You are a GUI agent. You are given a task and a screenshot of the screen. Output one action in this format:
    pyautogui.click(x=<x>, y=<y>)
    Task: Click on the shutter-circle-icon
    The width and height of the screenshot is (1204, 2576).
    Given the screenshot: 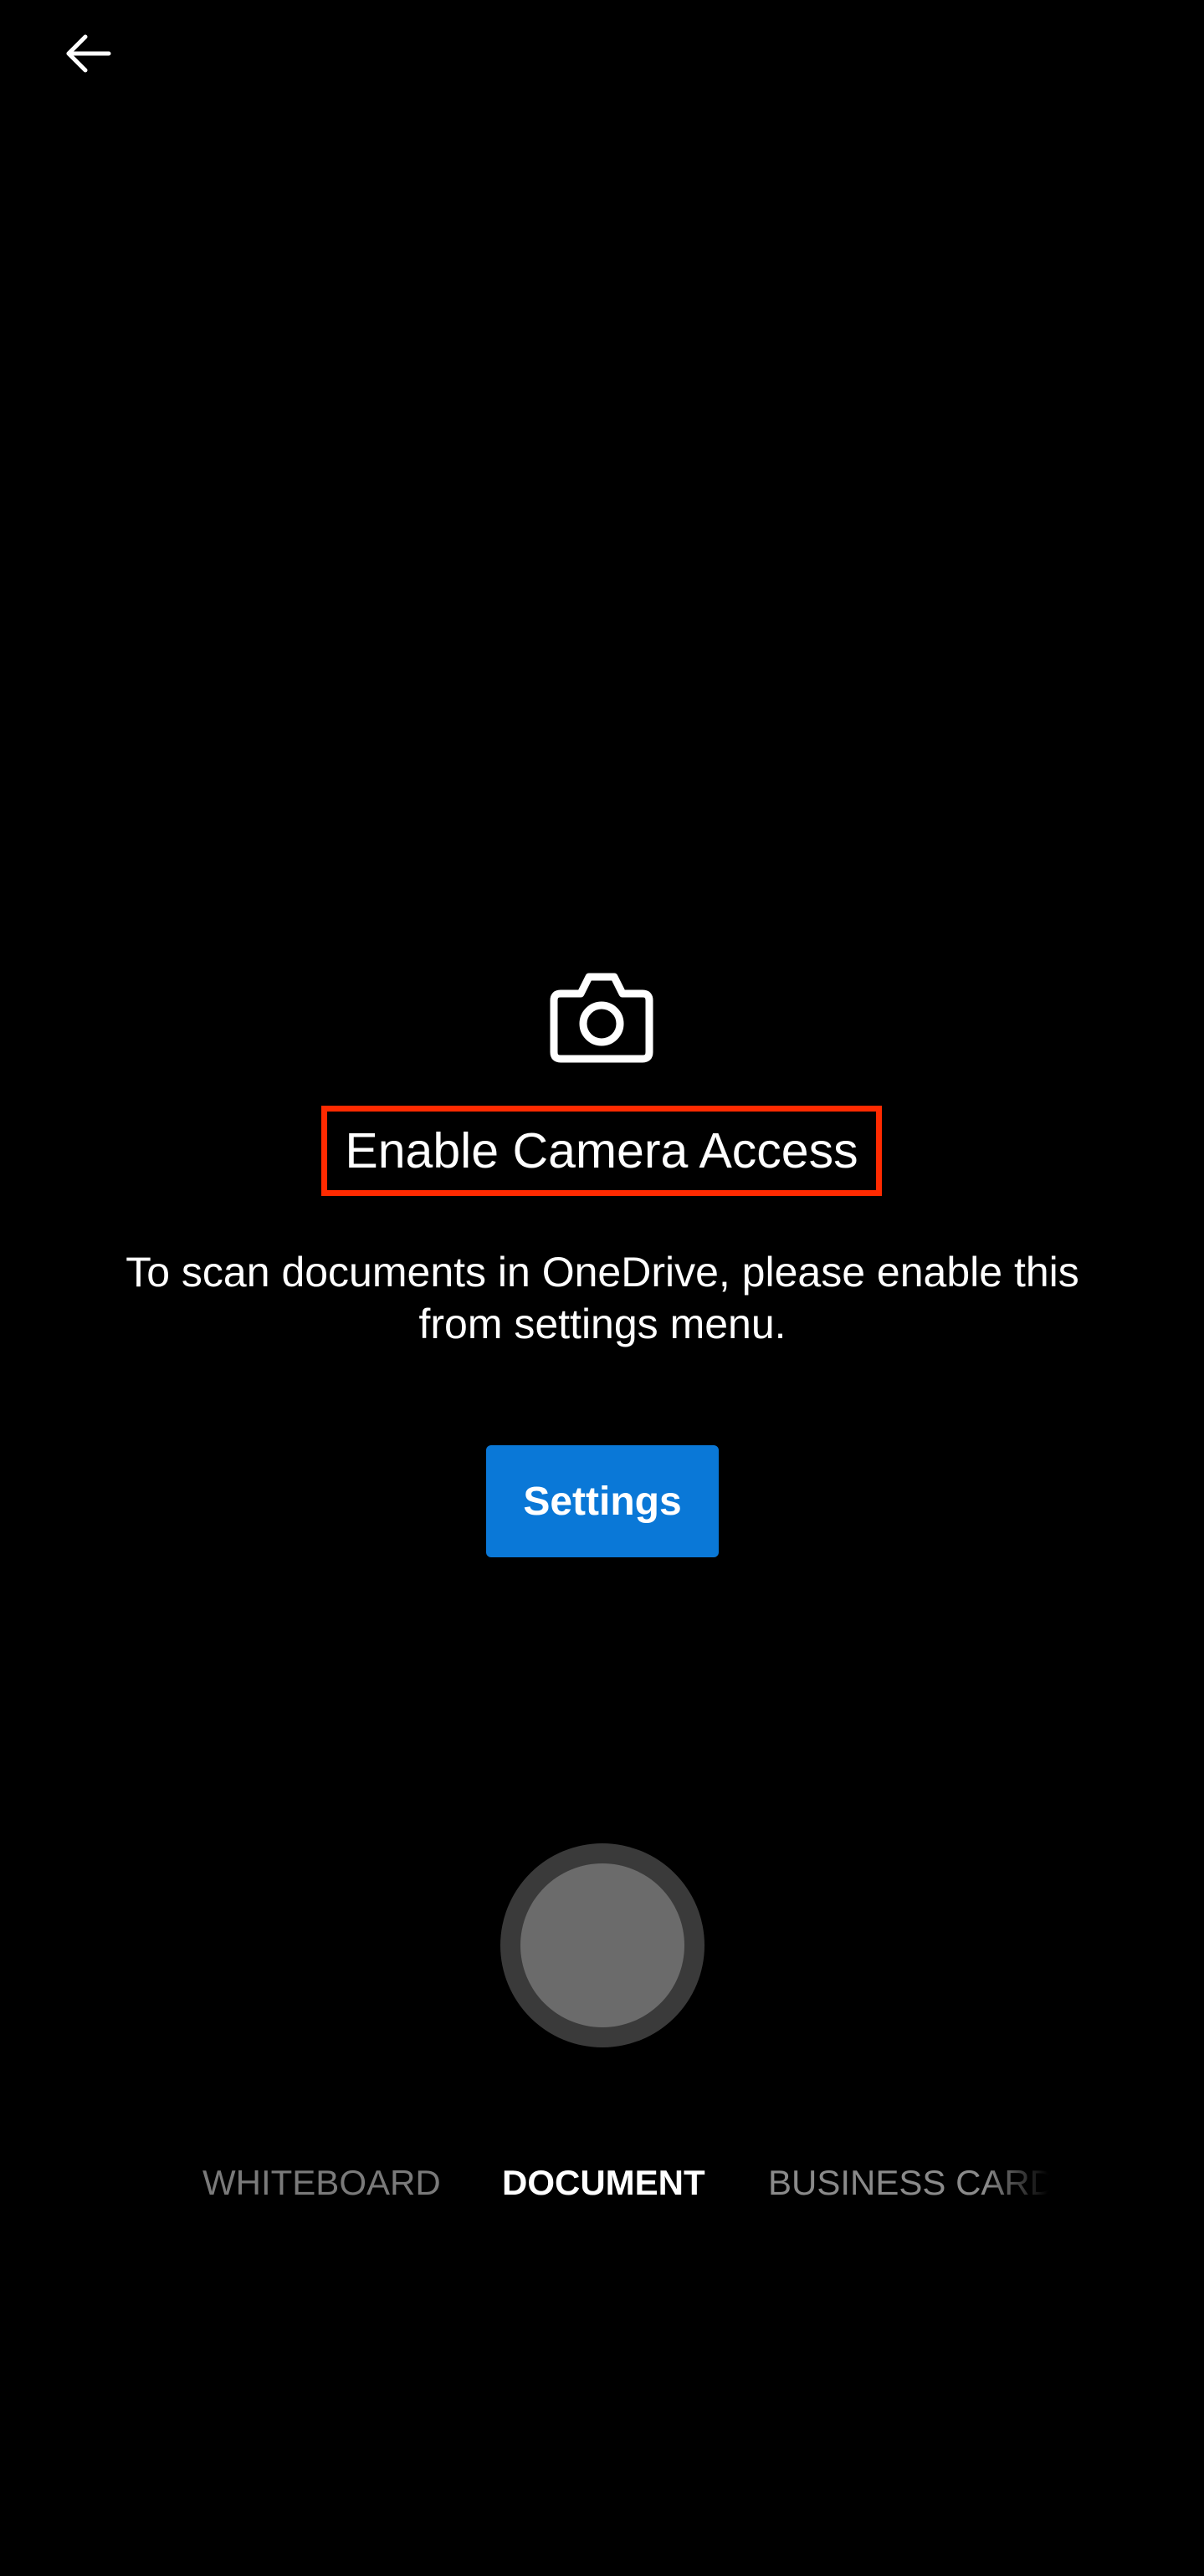 What is the action you would take?
    pyautogui.click(x=602, y=1945)
    